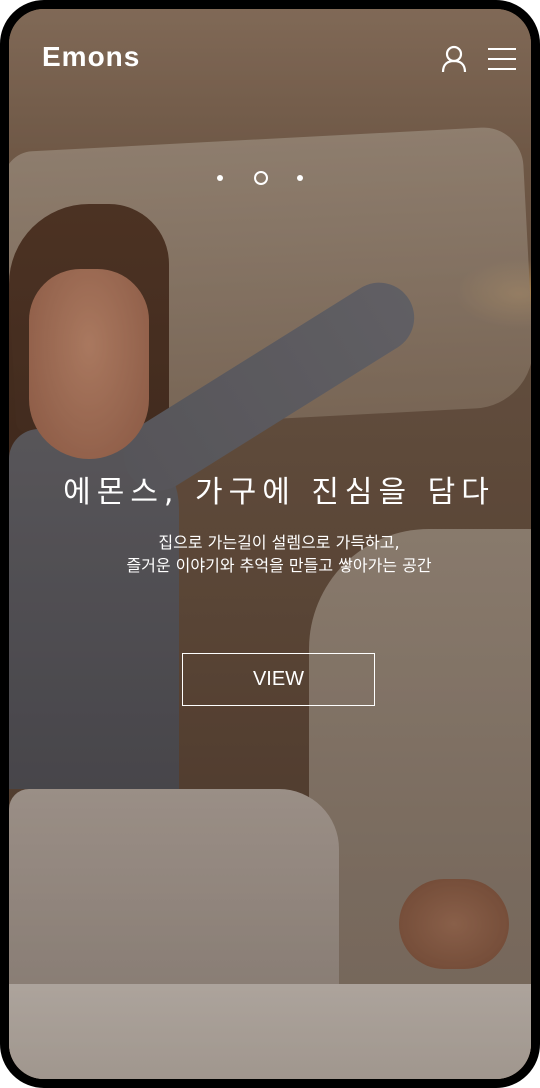 The width and height of the screenshot is (540, 1088). What do you see at coordinates (279, 492) in the screenshot?
I see `hero-headline: 에몬스, 가구에 진심을 담다` at bounding box center [279, 492].